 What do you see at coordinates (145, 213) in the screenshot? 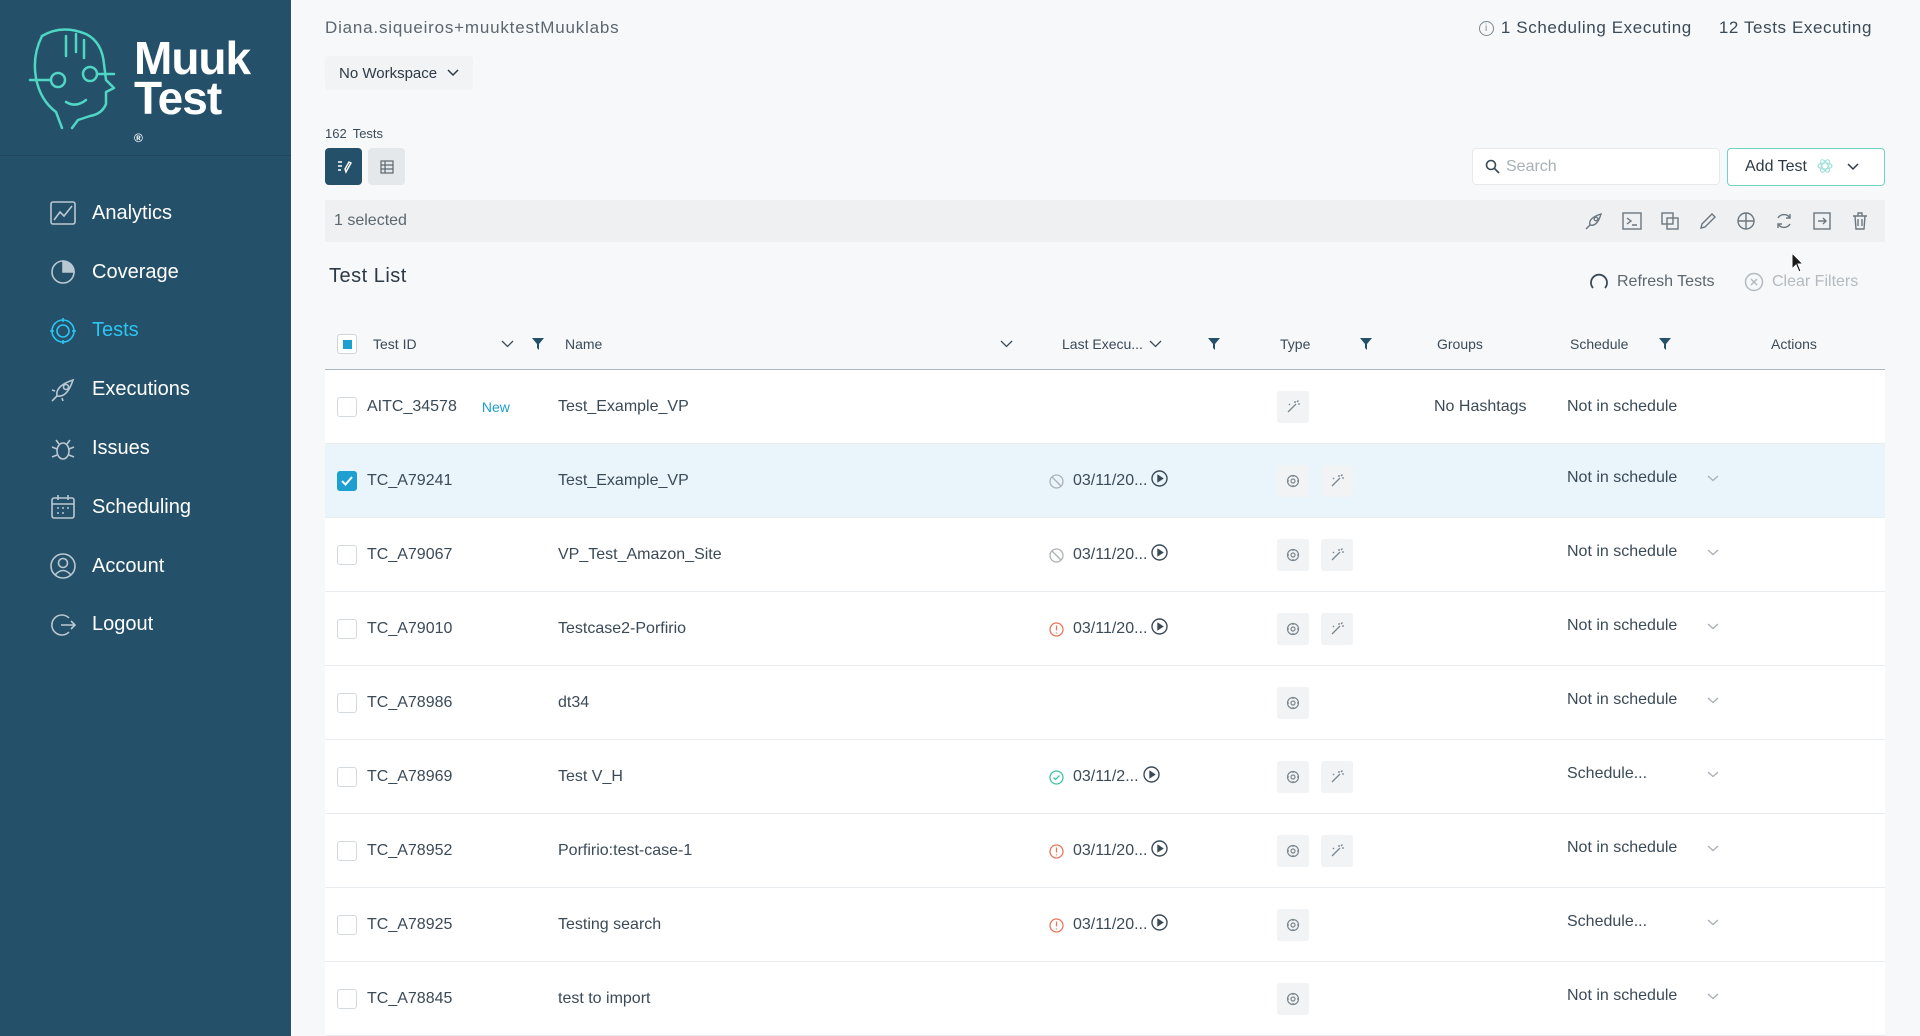
I see `sidebar-item-analytics: Analytics` at bounding box center [145, 213].